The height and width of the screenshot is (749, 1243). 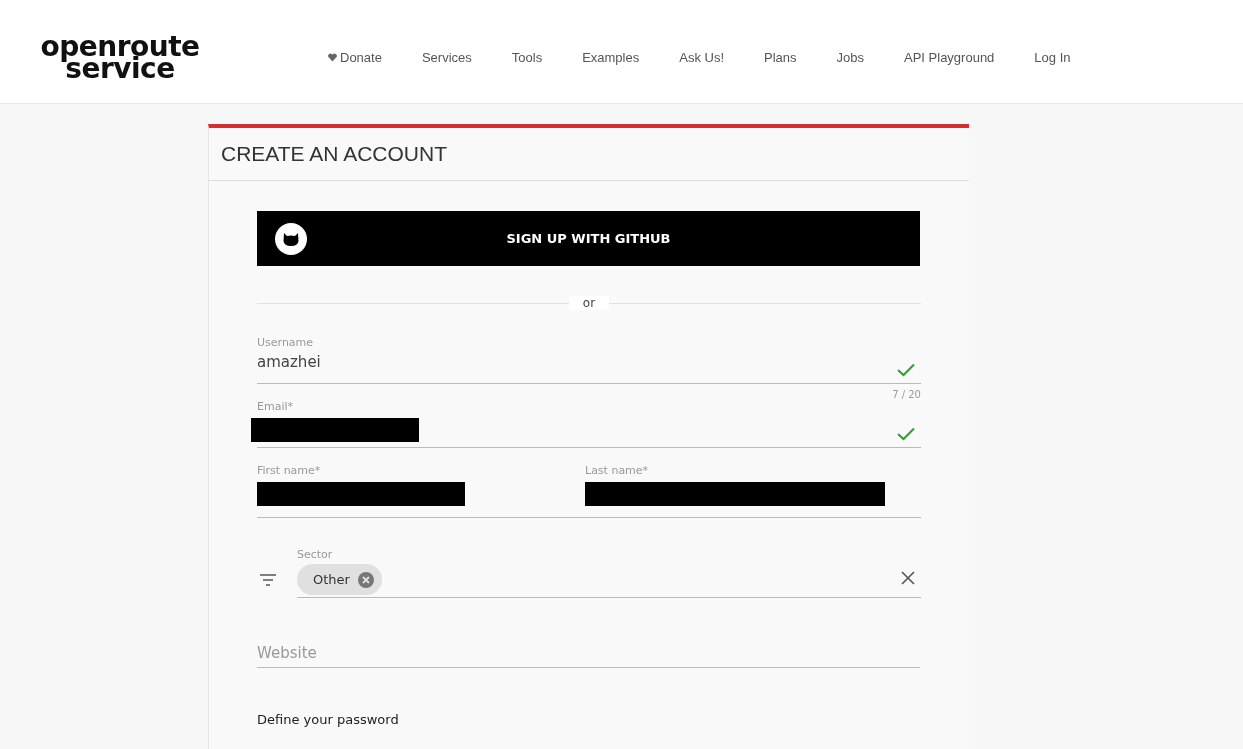 What do you see at coordinates (365, 579) in the screenshot?
I see `remove-icon` at bounding box center [365, 579].